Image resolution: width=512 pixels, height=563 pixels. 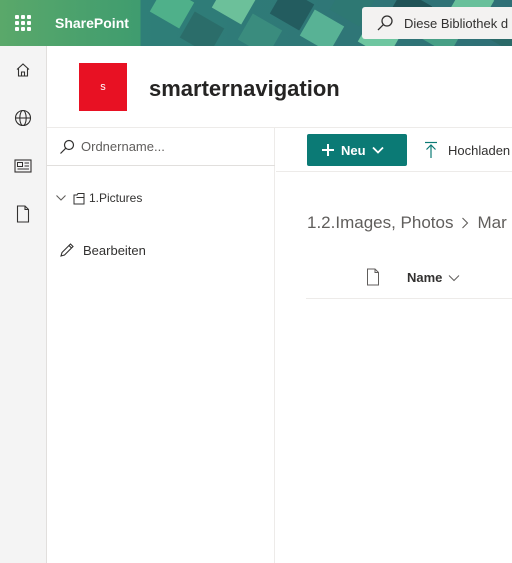 What do you see at coordinates (328, 150) in the screenshot?
I see `plus-icon` at bounding box center [328, 150].